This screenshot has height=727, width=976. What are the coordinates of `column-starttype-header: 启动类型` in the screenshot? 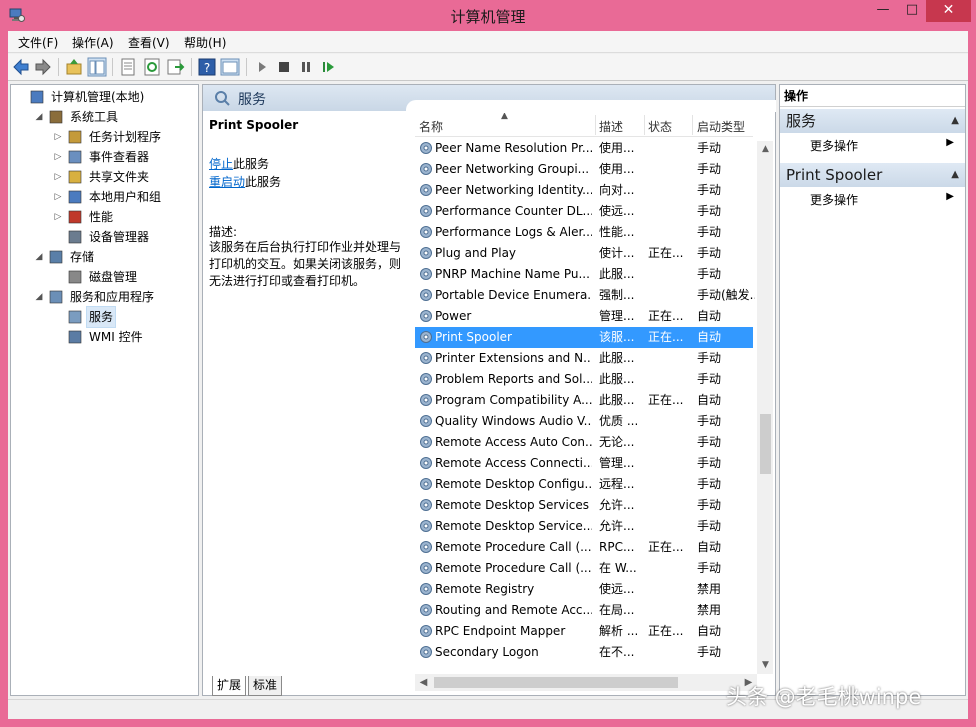 It's located at (721, 126).